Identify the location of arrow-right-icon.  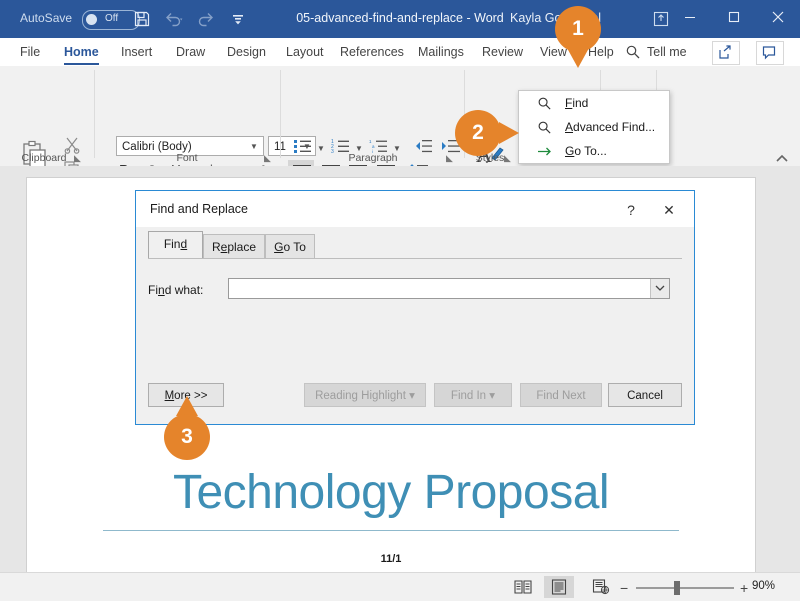
(545, 152).